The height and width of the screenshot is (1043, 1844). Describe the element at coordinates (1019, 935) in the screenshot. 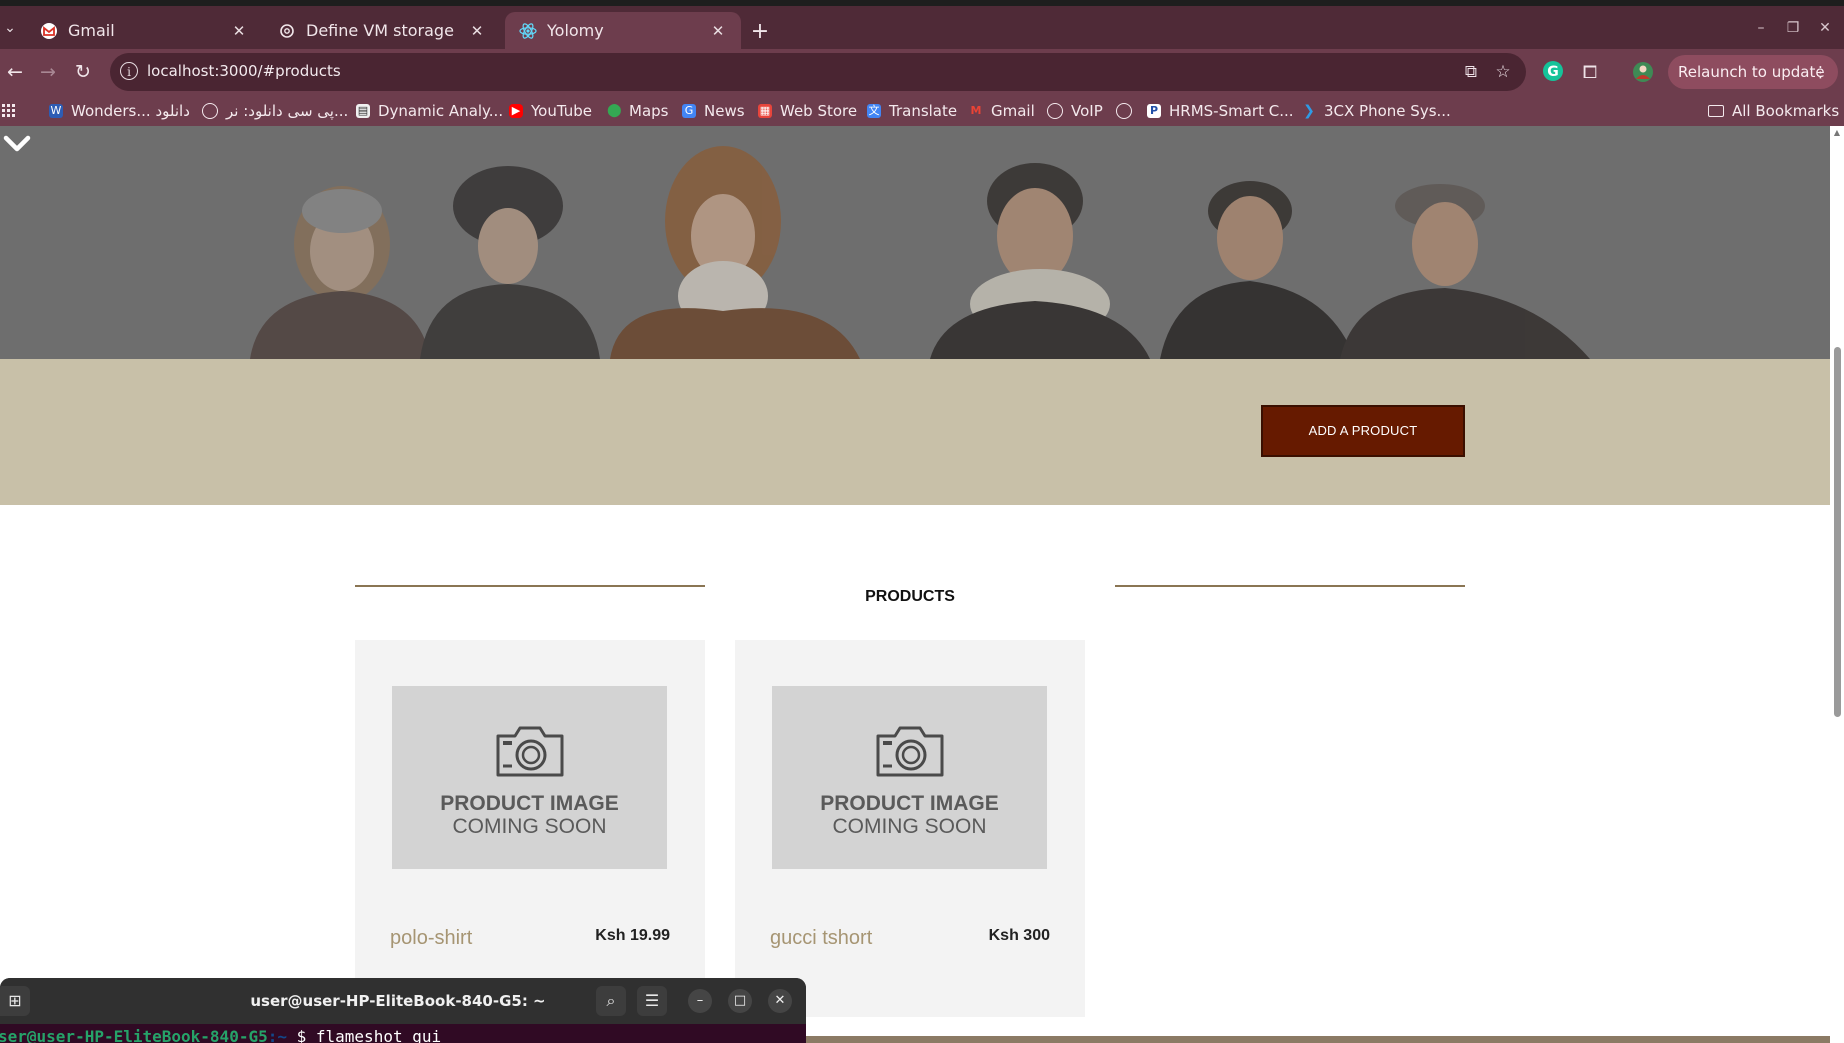

I see `product-price: Ksh 300` at that location.